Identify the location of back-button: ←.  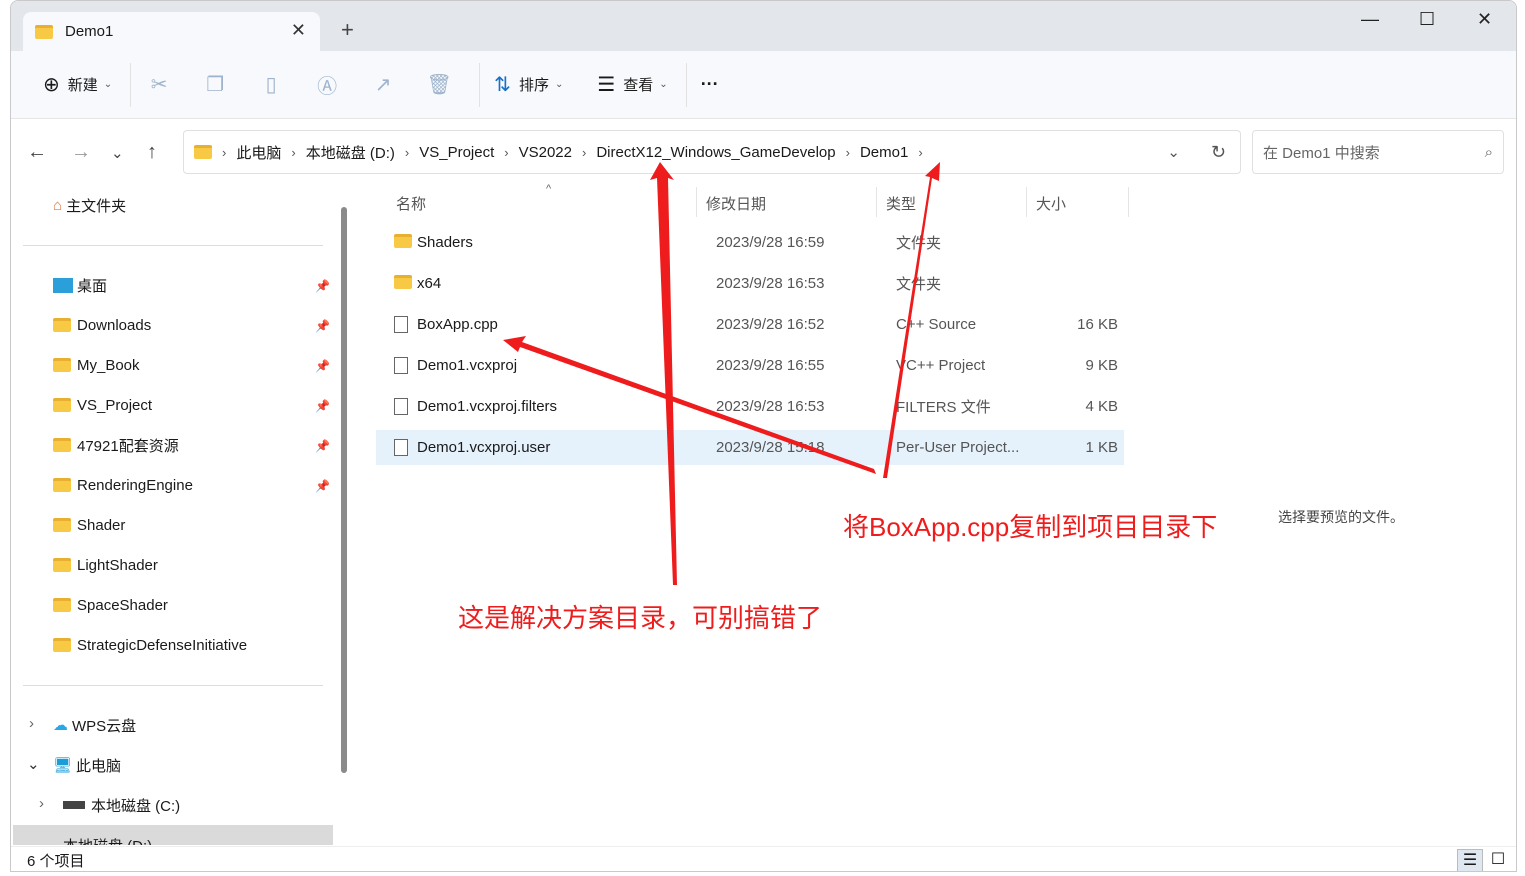
(37, 152).